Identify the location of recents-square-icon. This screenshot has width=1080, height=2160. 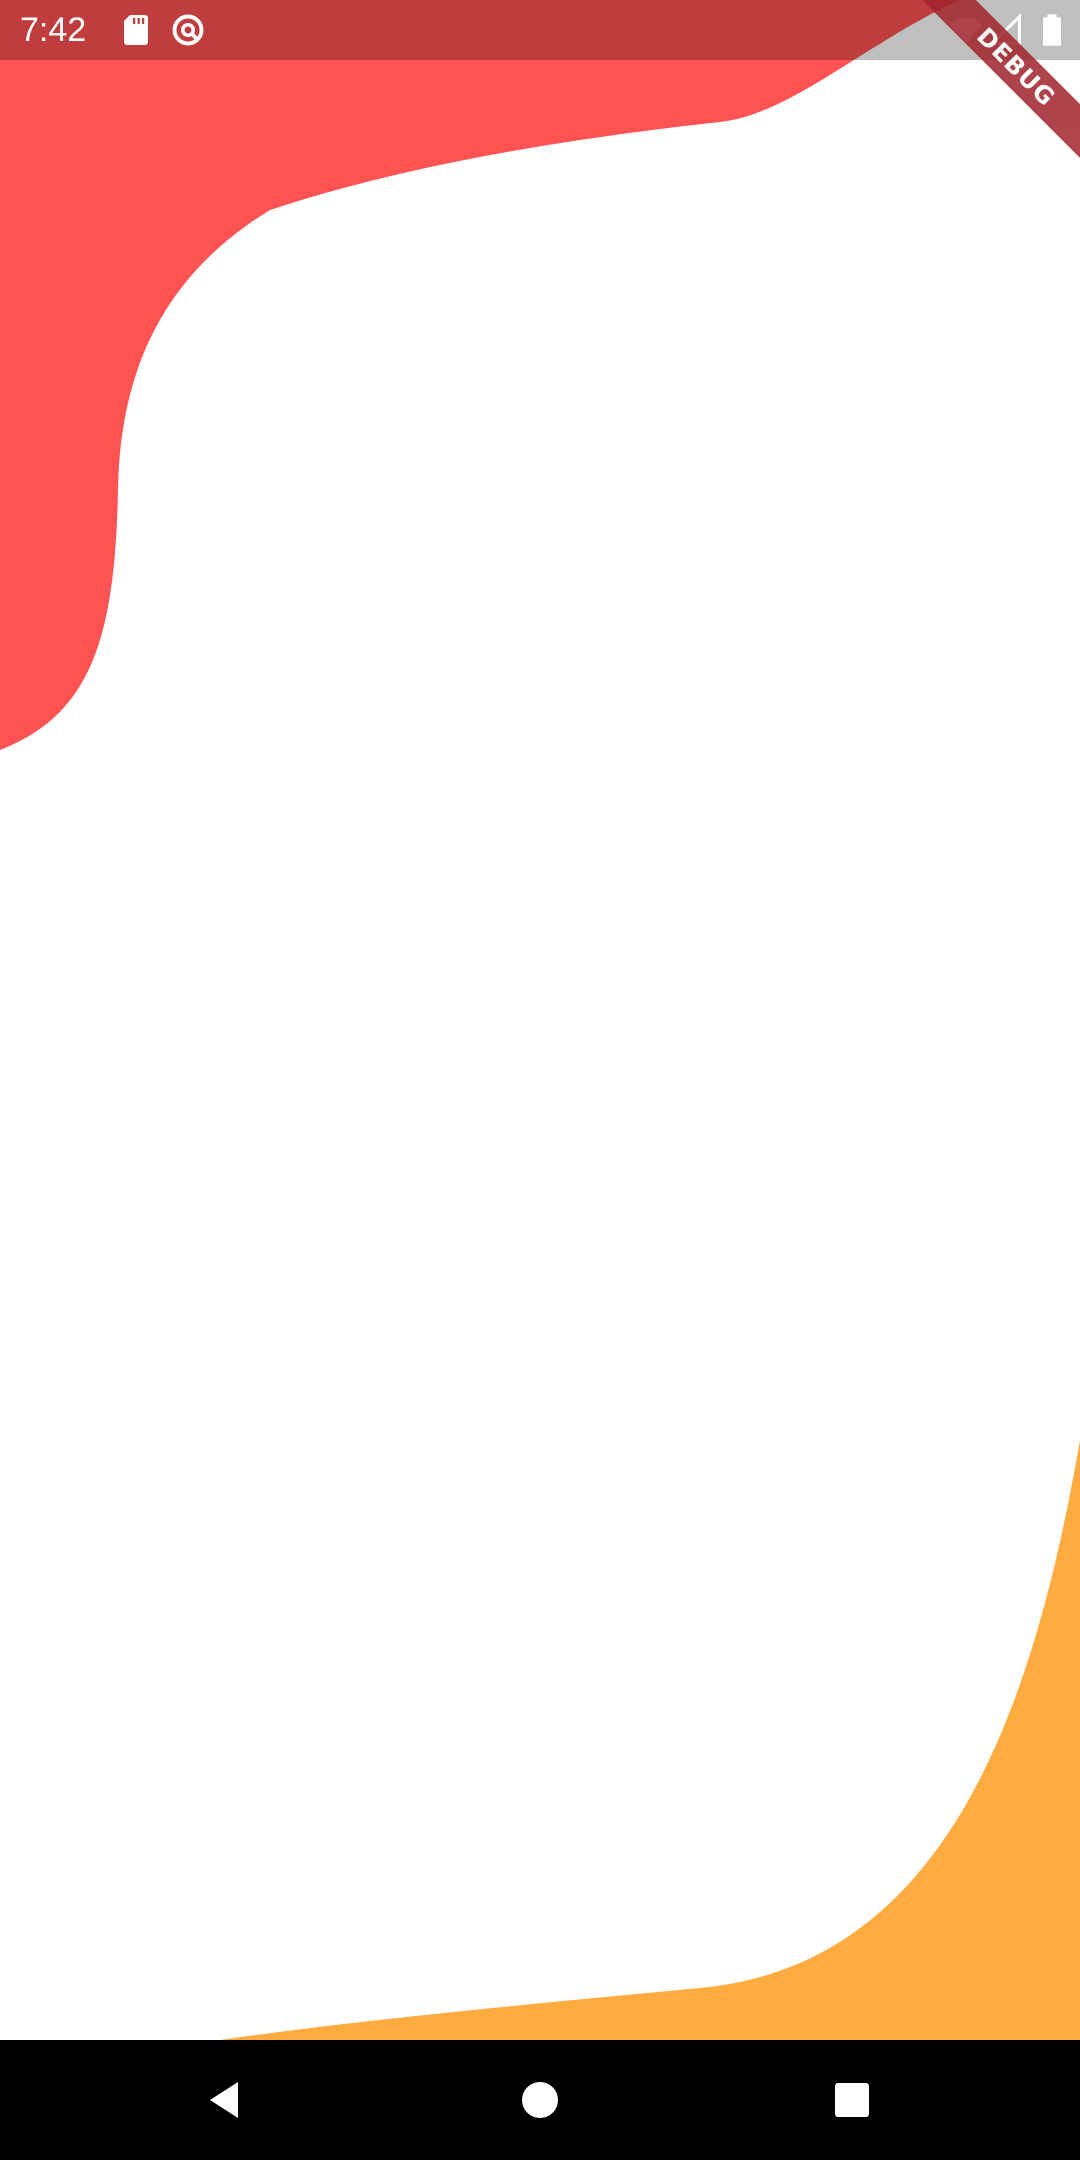
(852, 2100).